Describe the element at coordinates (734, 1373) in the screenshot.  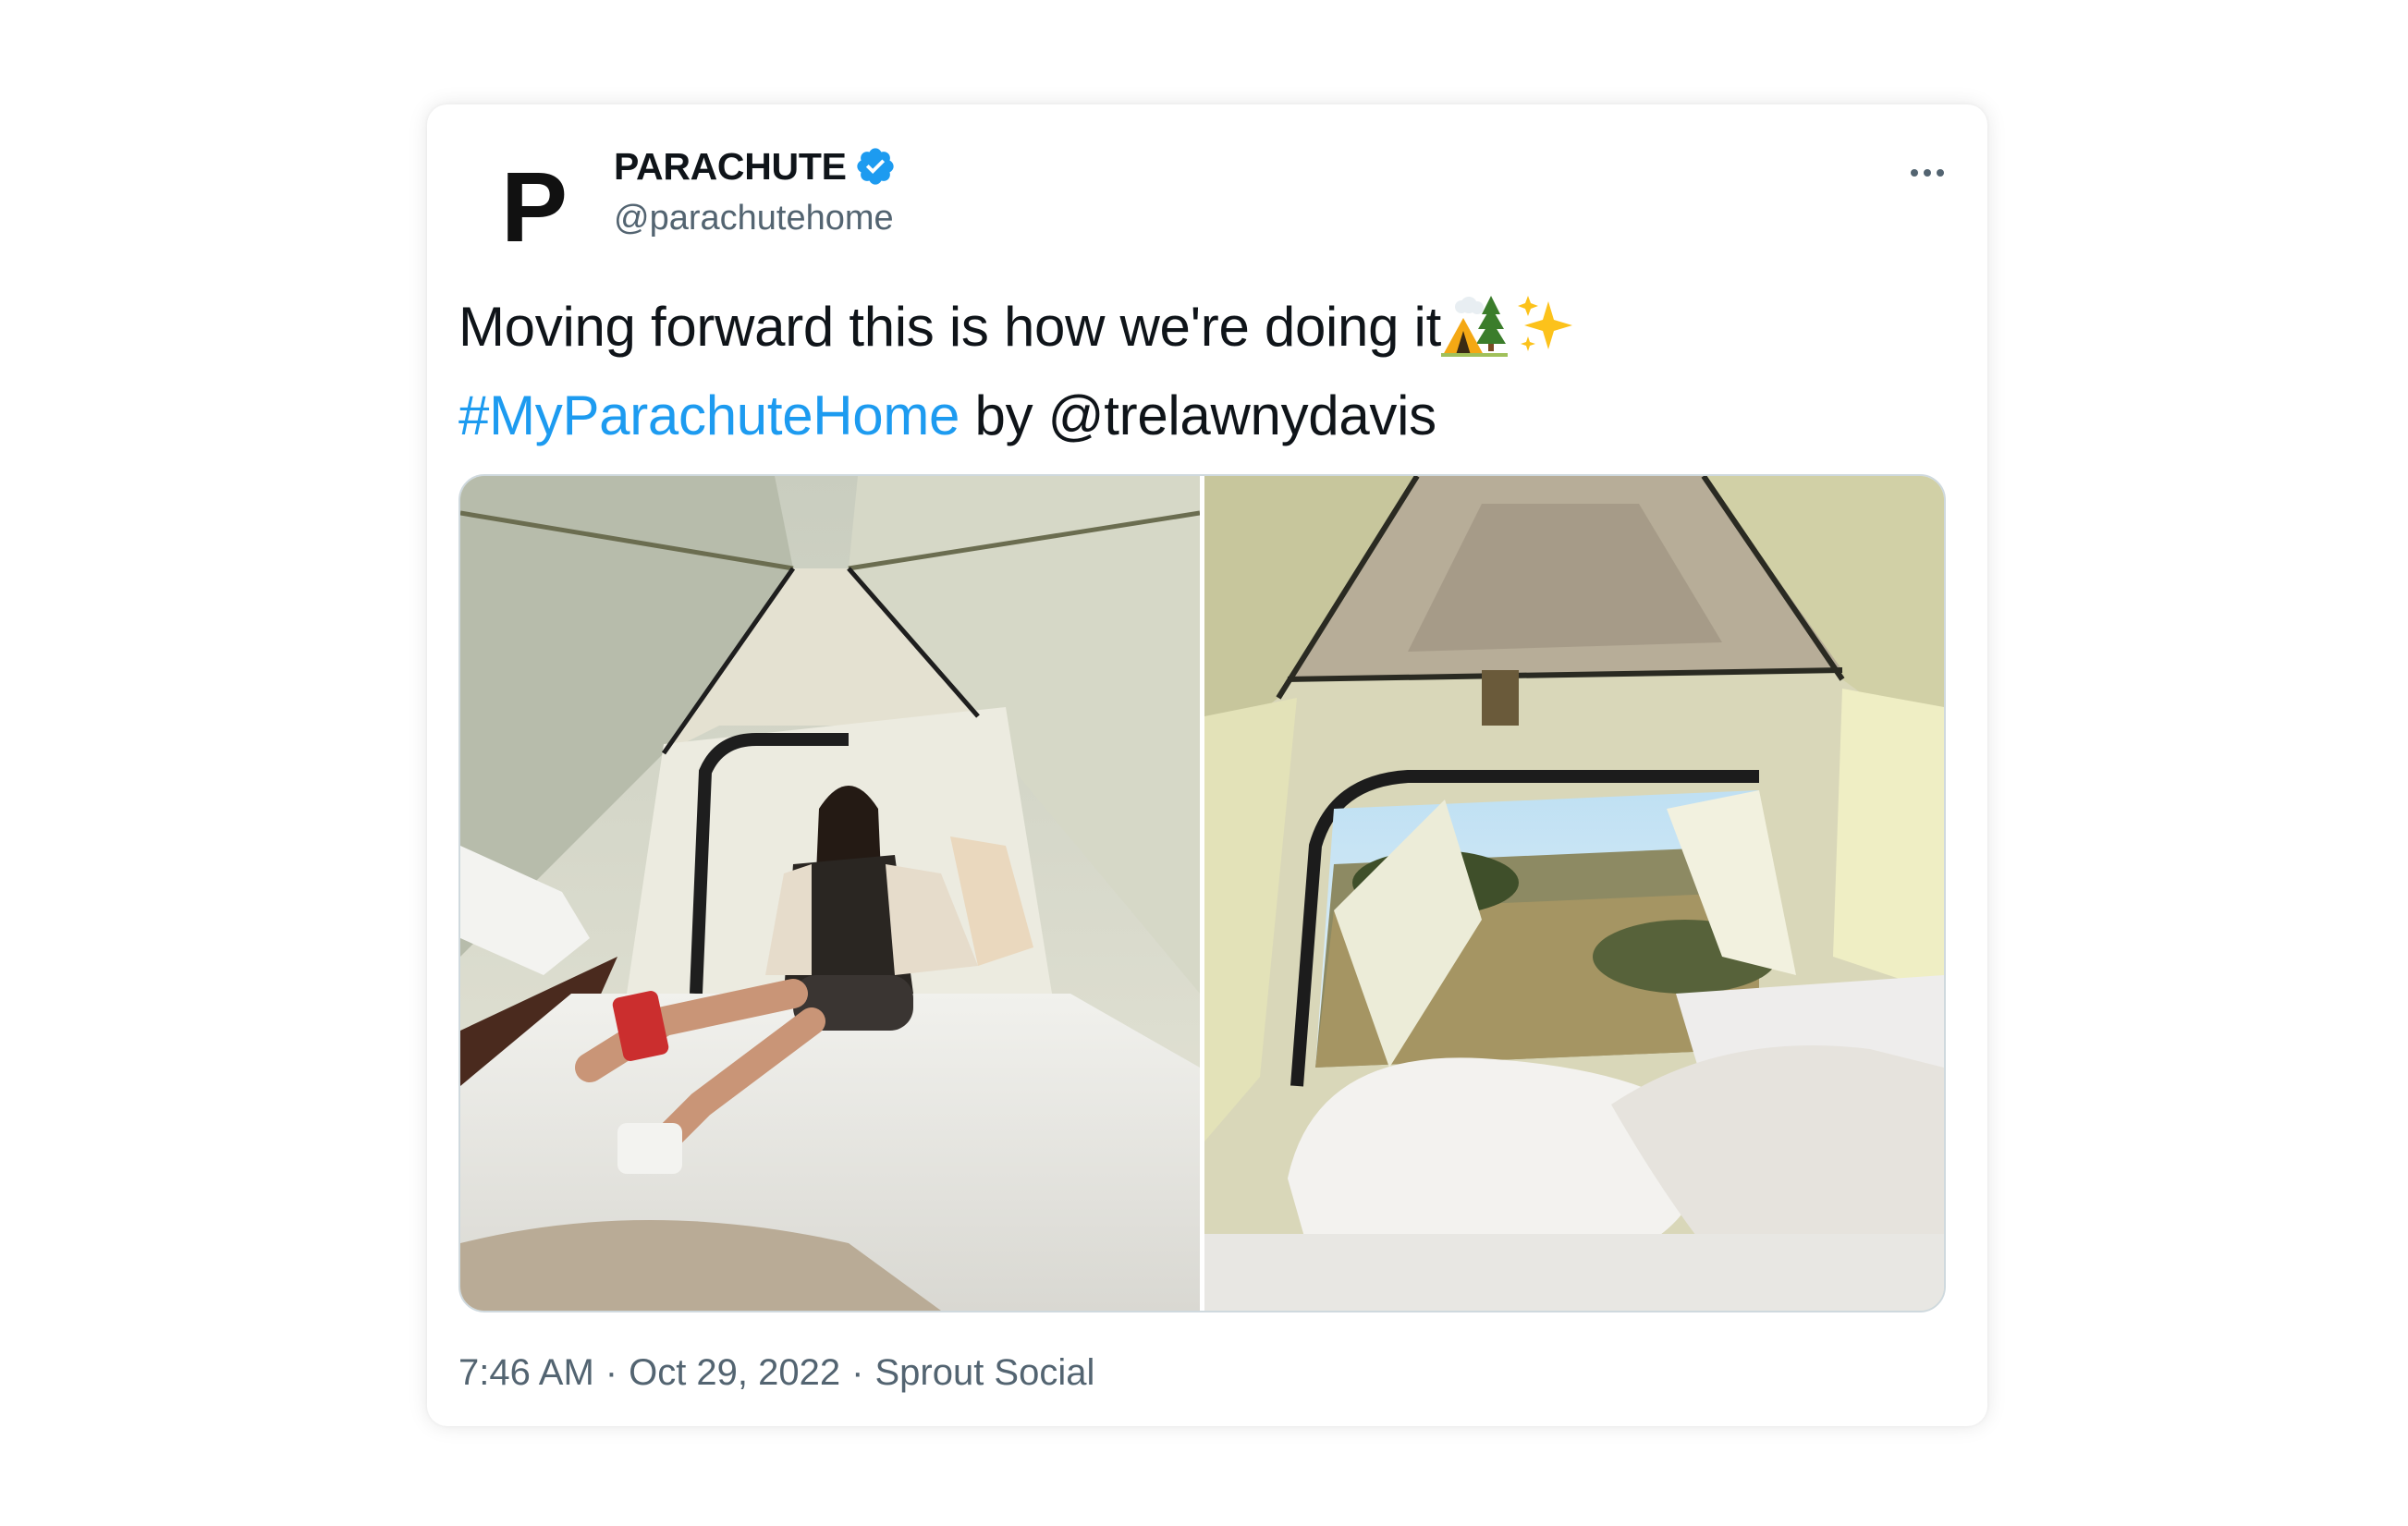
I see `tweet-date: Oct 29, 2022` at that location.